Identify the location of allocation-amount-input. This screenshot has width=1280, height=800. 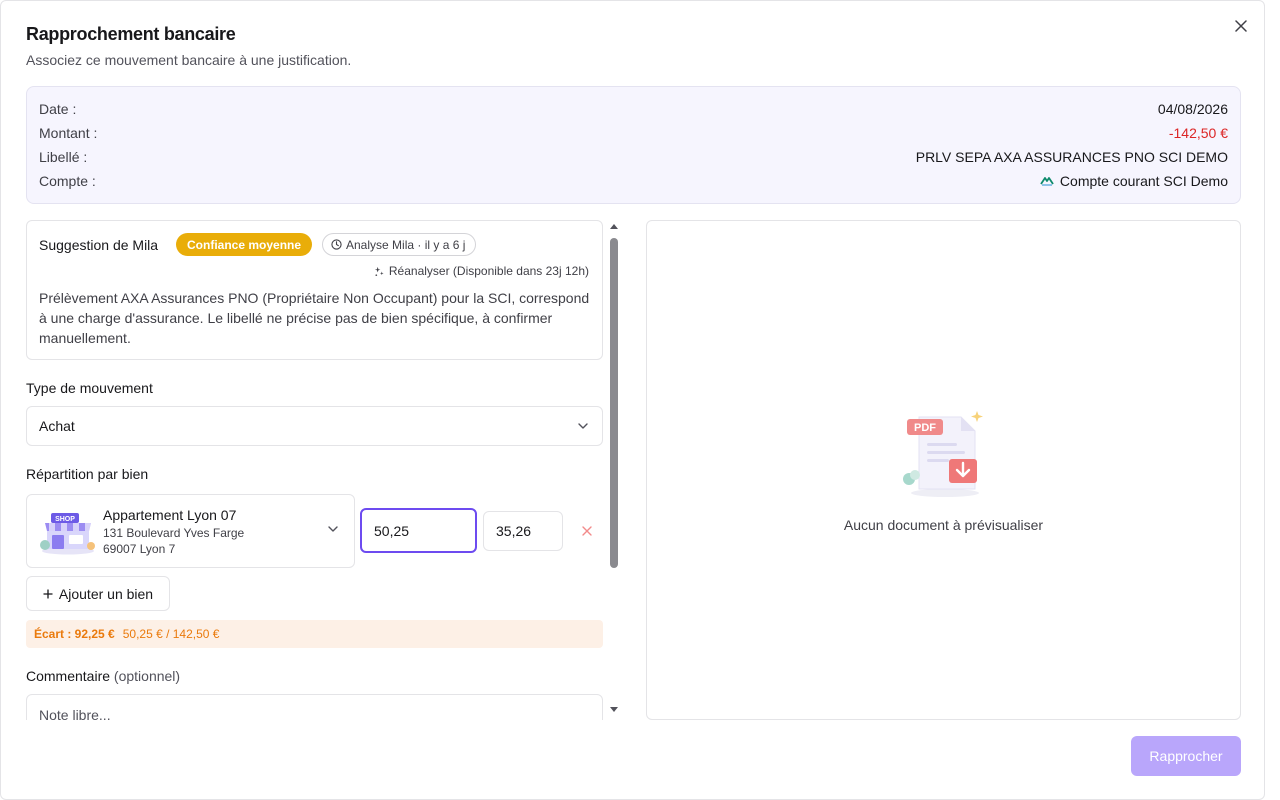
(418, 530).